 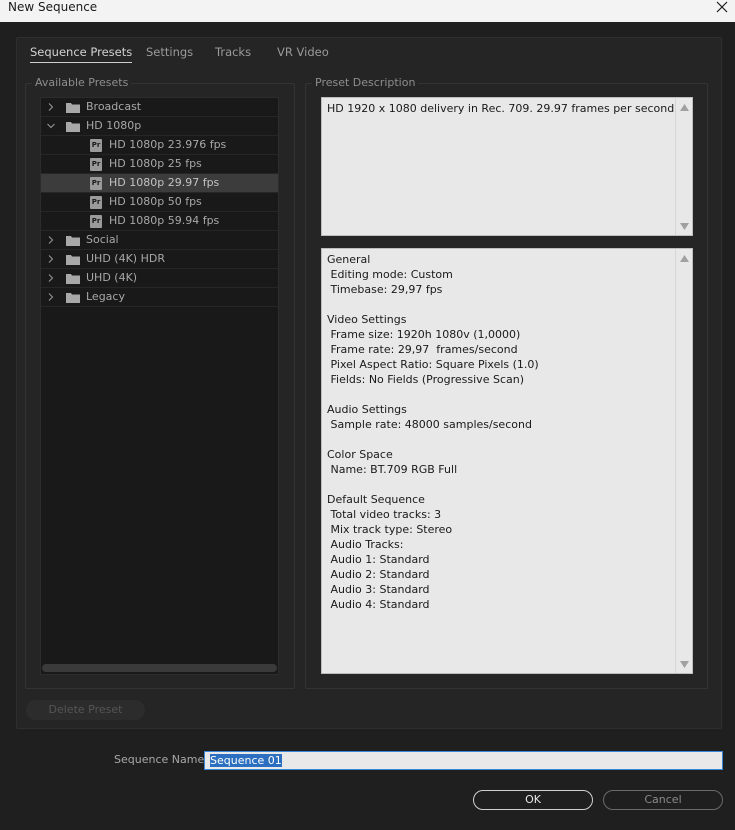 I want to click on tree-item-label: HD 1080p 50 fps, so click(x=155, y=201).